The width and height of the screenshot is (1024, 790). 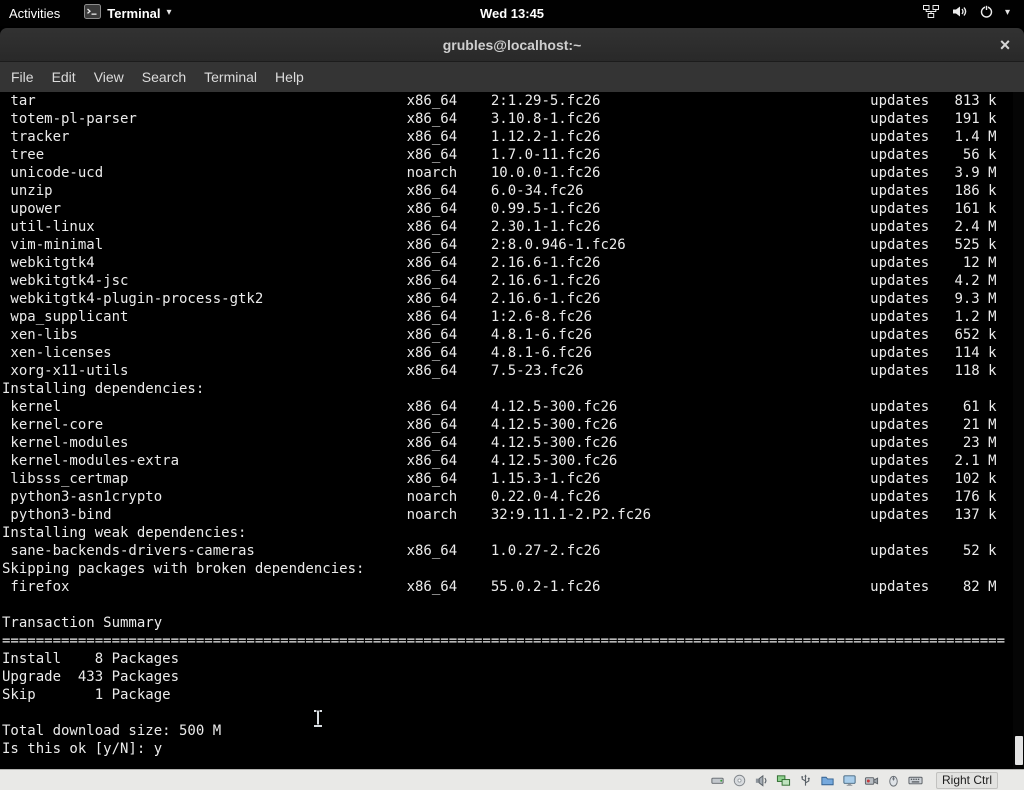 What do you see at coordinates (1019, 750) in the screenshot?
I see `scrollbar-thumb` at bounding box center [1019, 750].